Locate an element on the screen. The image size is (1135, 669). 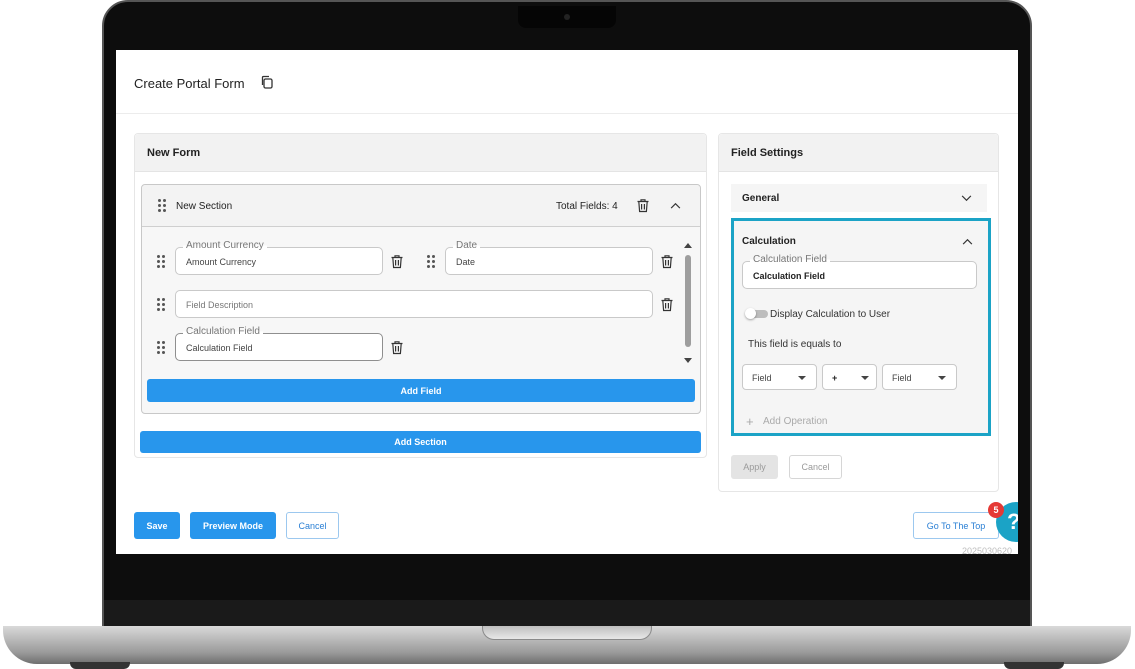
laptop-base-notch is located at coordinates (567, 633).